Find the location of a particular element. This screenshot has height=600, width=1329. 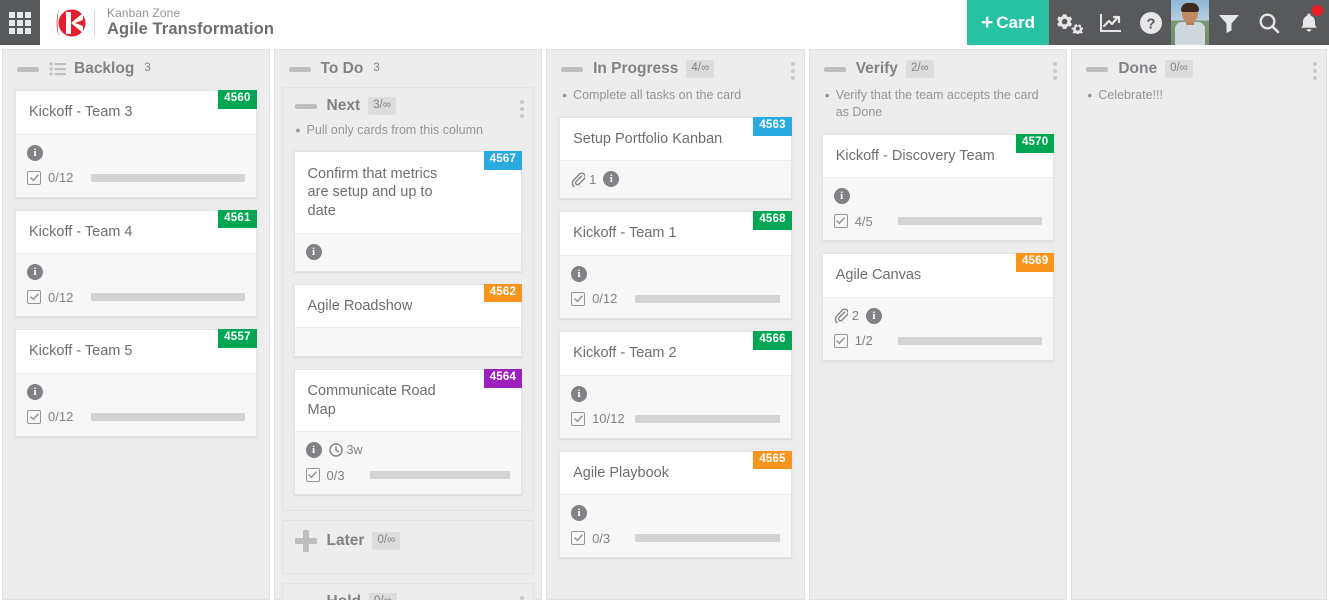

settings-gear-button is located at coordinates (1070, 22).